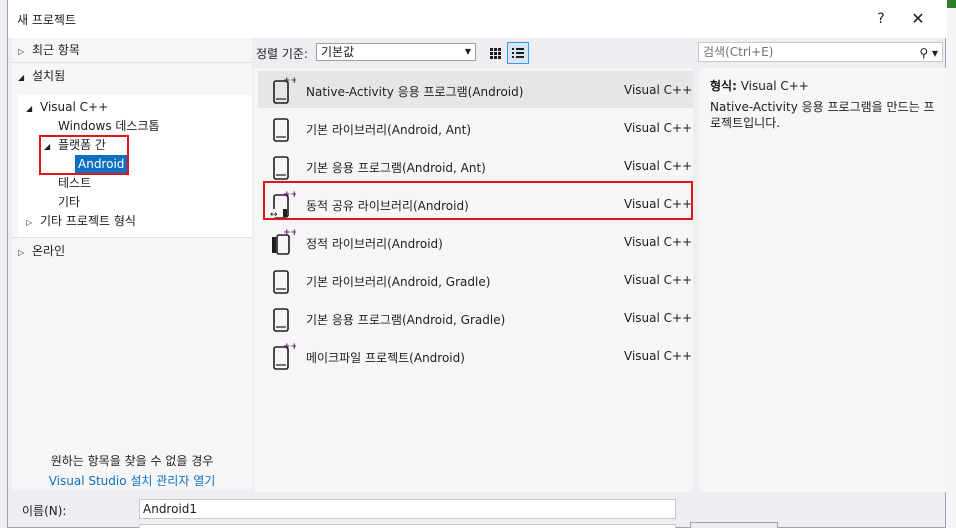  I want to click on close-button: ✕, so click(918, 19).